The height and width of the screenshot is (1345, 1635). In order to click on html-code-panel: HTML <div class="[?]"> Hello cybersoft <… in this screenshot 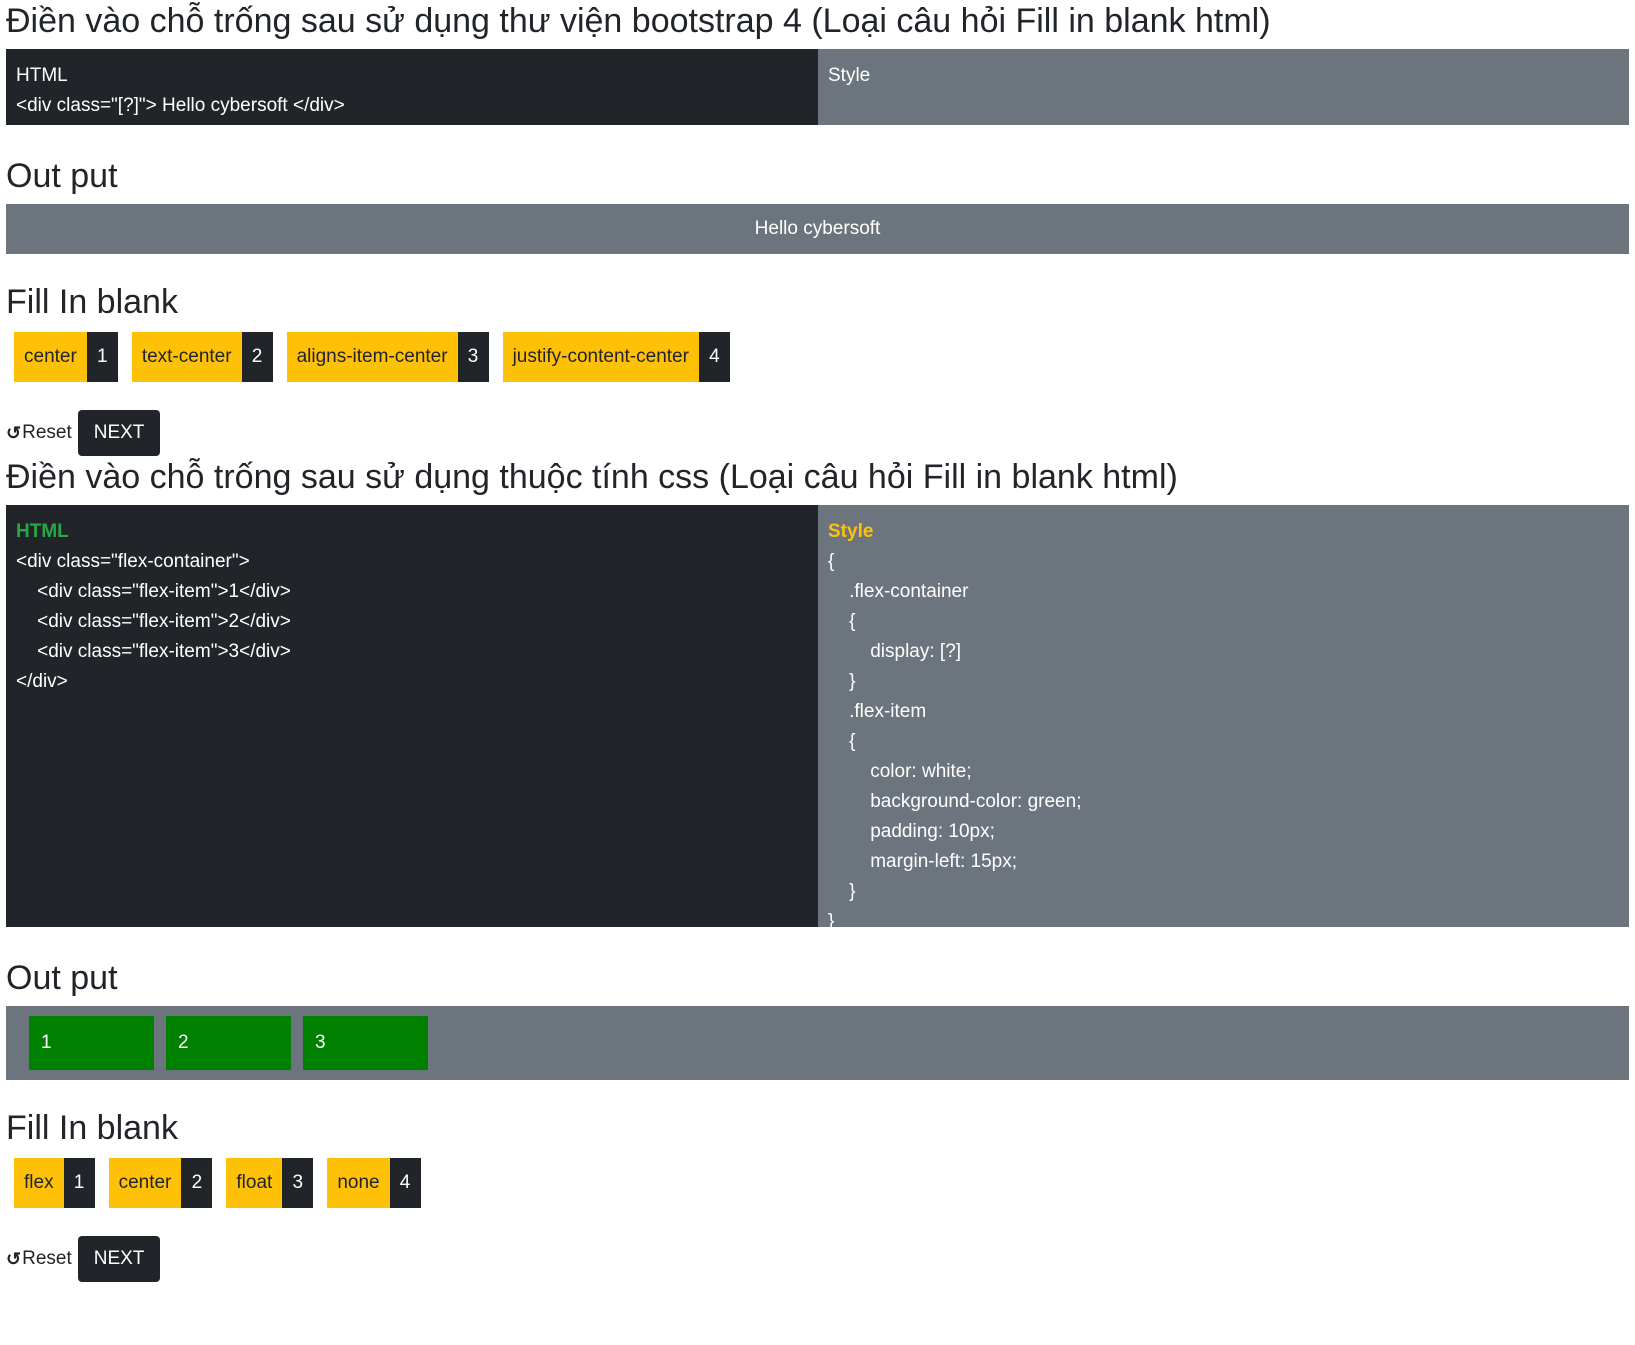, I will do `click(412, 87)`.